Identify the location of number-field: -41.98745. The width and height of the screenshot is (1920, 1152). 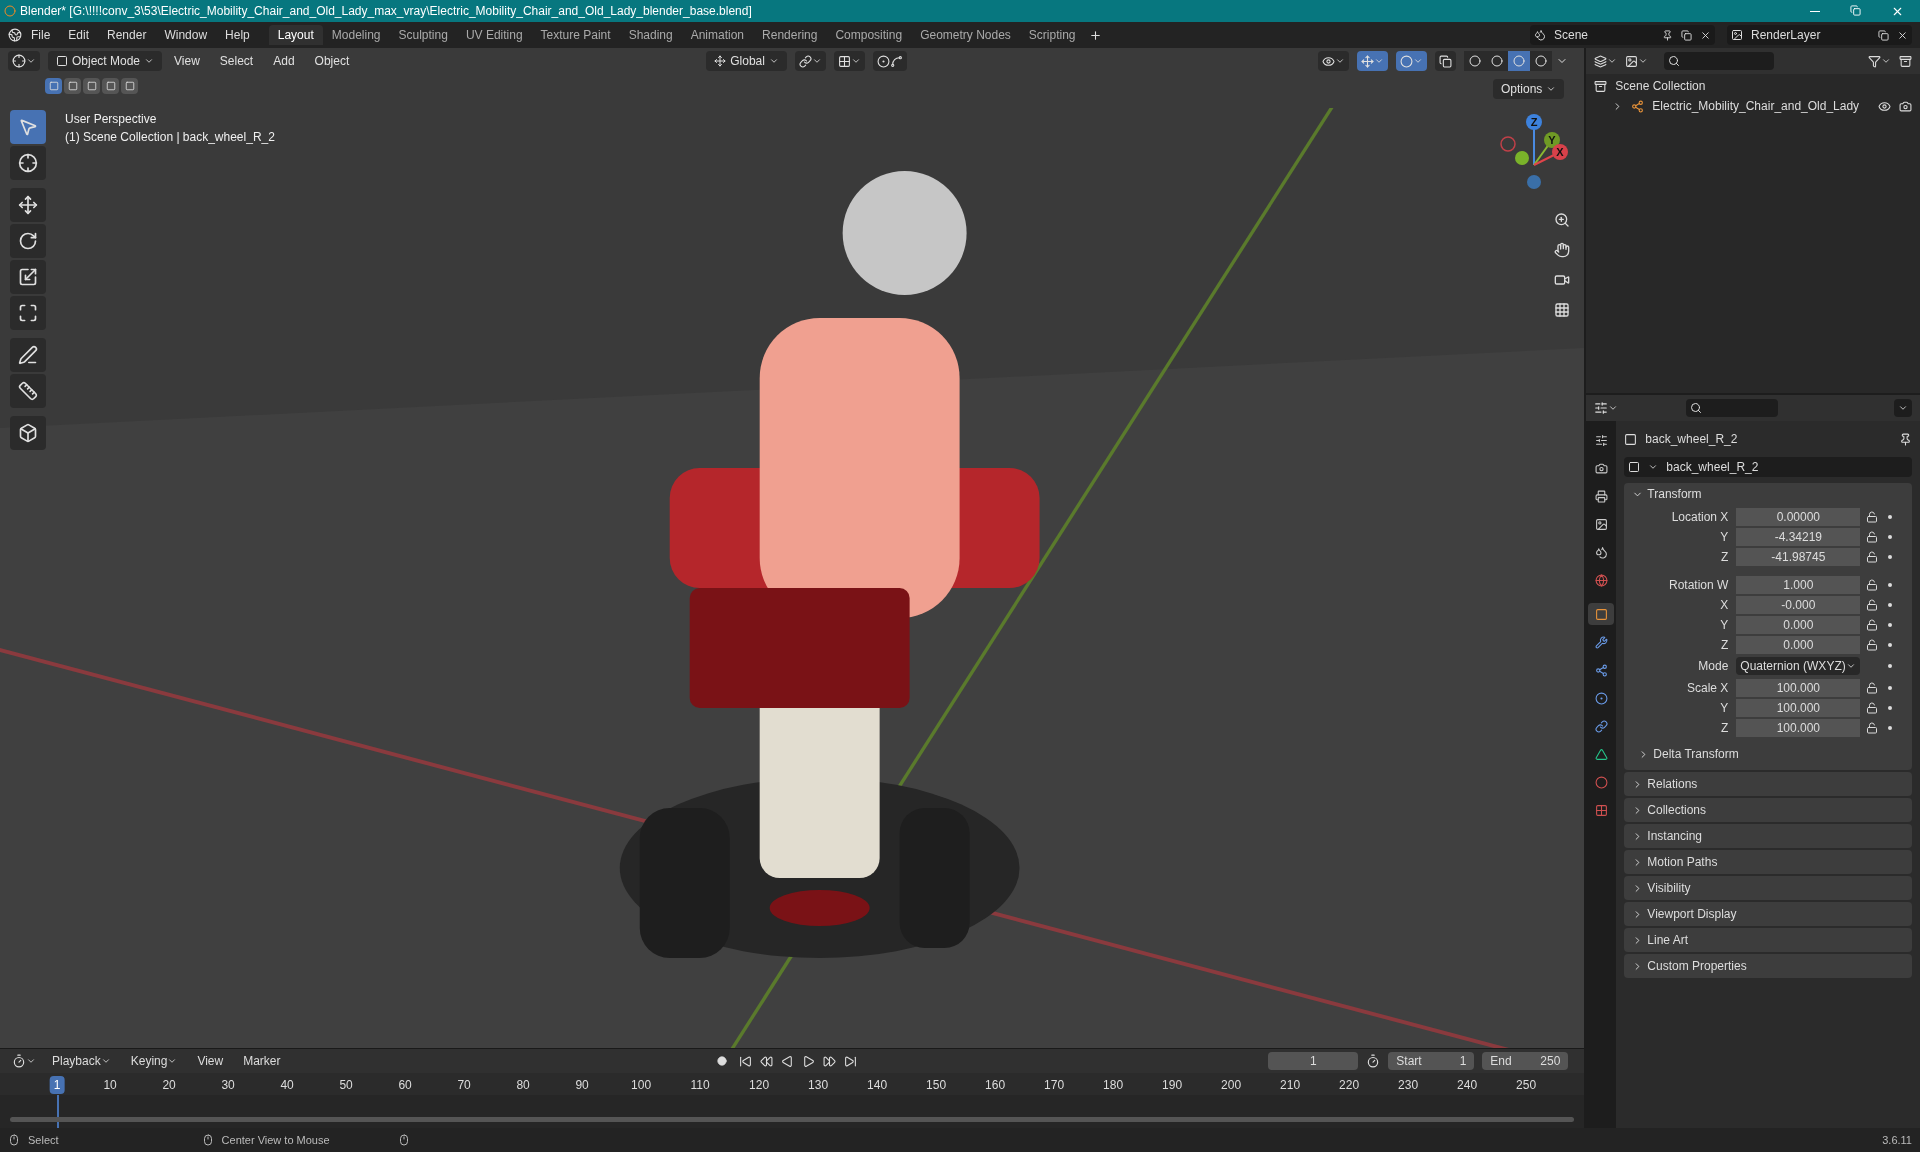
(1798, 556).